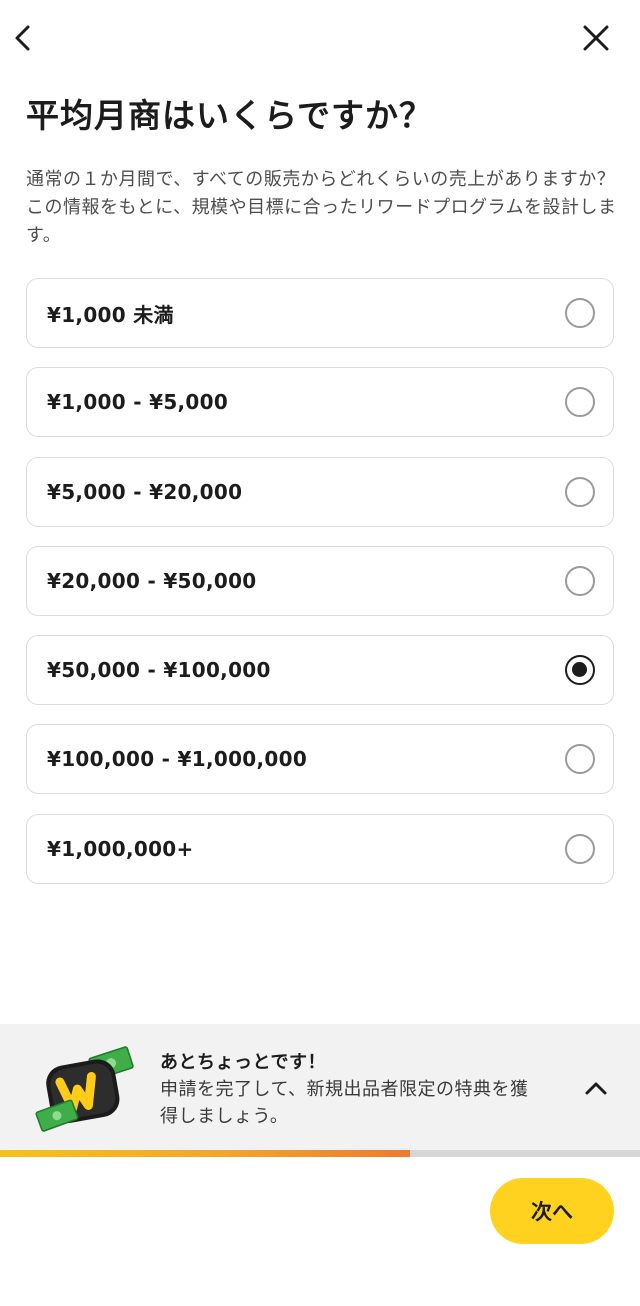 This screenshot has width=640, height=1306. What do you see at coordinates (84, 1089) in the screenshot?
I see `wallet-money-icon` at bounding box center [84, 1089].